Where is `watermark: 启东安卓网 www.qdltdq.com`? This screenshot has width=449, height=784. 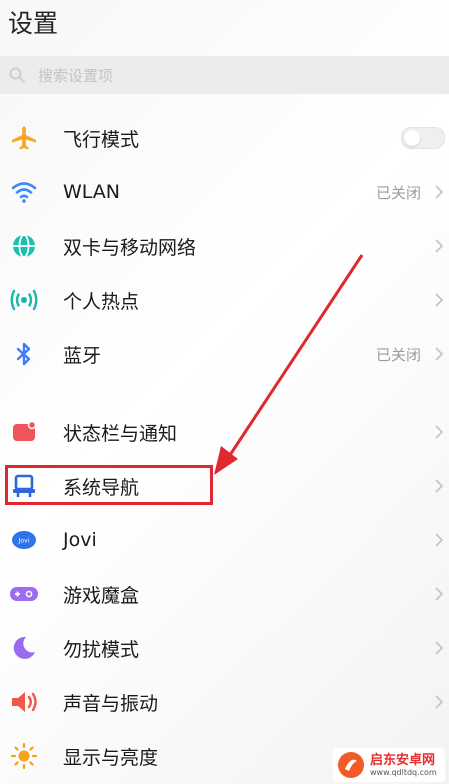 watermark: 启东安卓网 www.qdltdq.com is located at coordinates (389, 765).